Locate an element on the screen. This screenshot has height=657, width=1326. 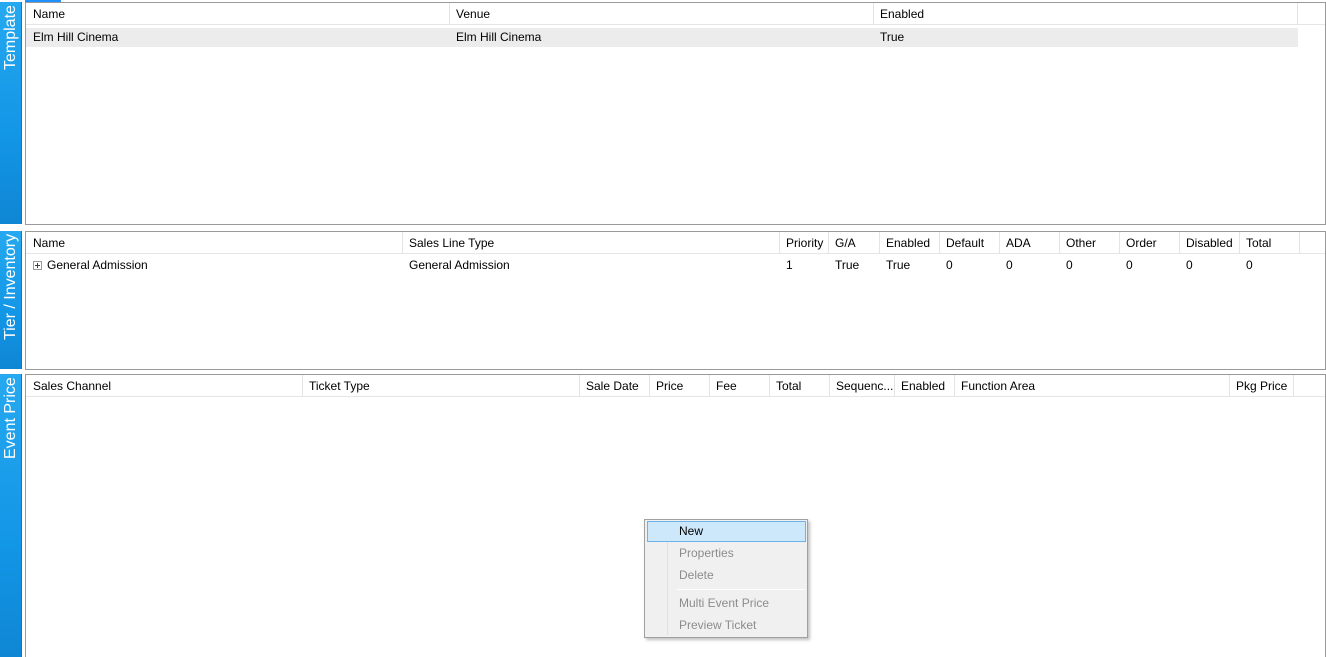
tab-tier-inventory: Tier / Inventory is located at coordinates (11, 300).